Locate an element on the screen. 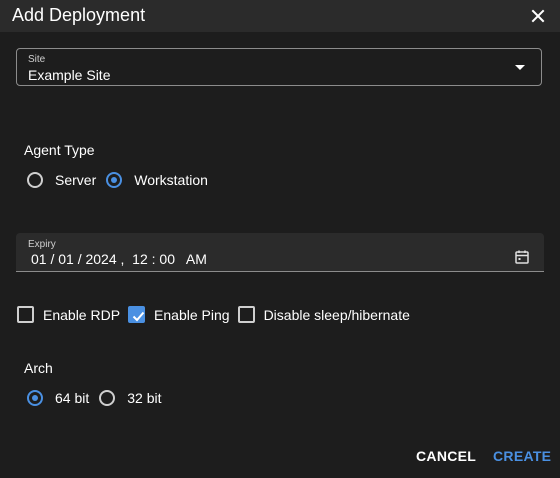 The width and height of the screenshot is (560, 478). dialog-titlebar: Add Deployment is located at coordinates (280, 16).